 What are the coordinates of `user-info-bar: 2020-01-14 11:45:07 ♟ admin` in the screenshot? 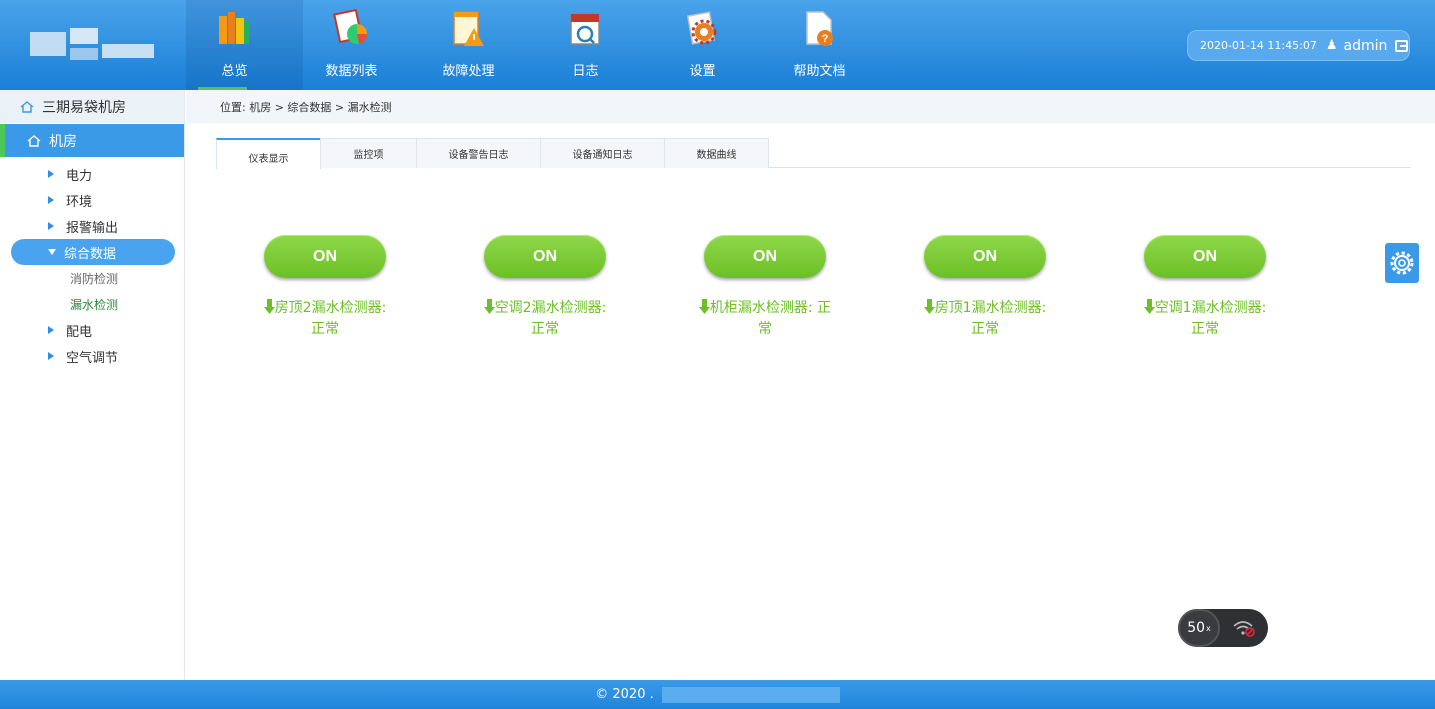 It's located at (1298, 45).